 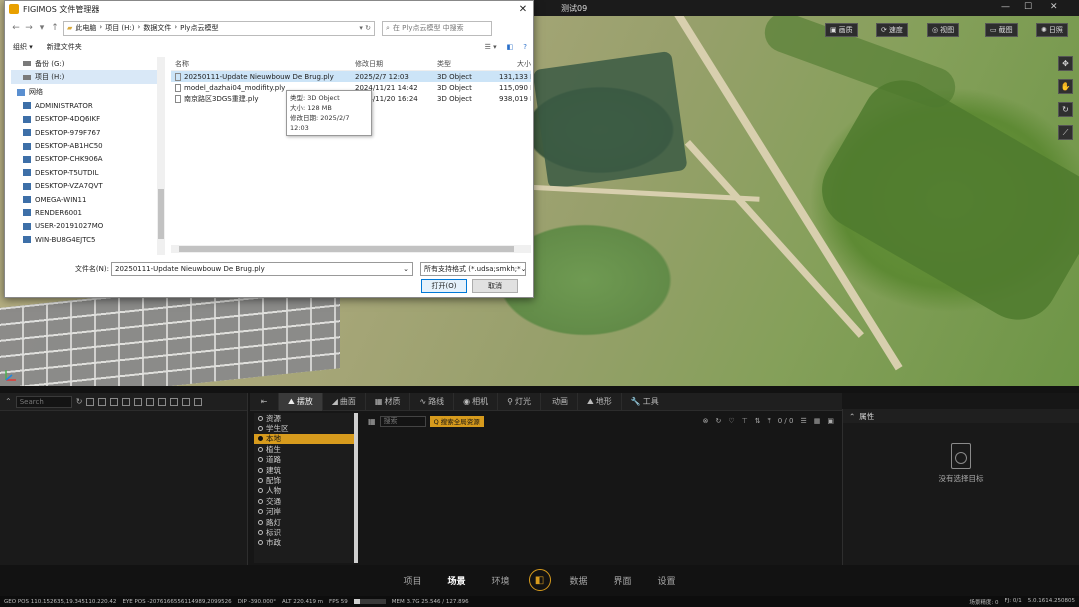 I want to click on new-folder-button: 新建文件夹, so click(x=64, y=47).